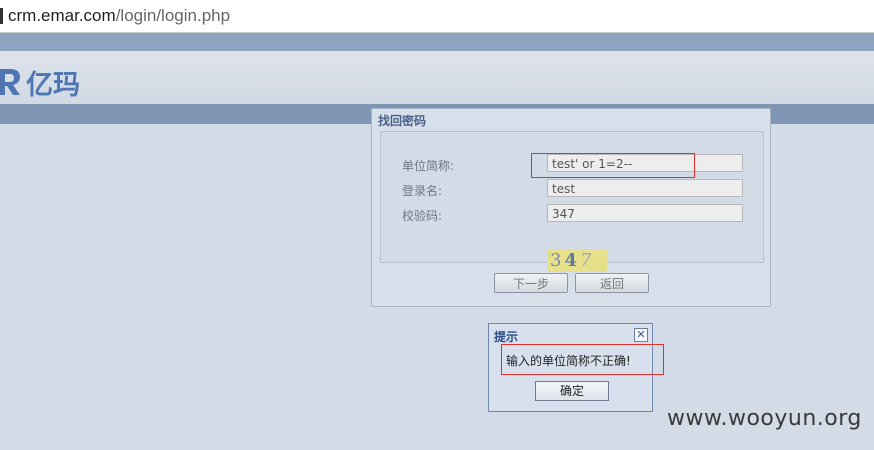 The height and width of the screenshot is (450, 874). What do you see at coordinates (402, 121) in the screenshot?
I see `panel-title: 找回密码` at bounding box center [402, 121].